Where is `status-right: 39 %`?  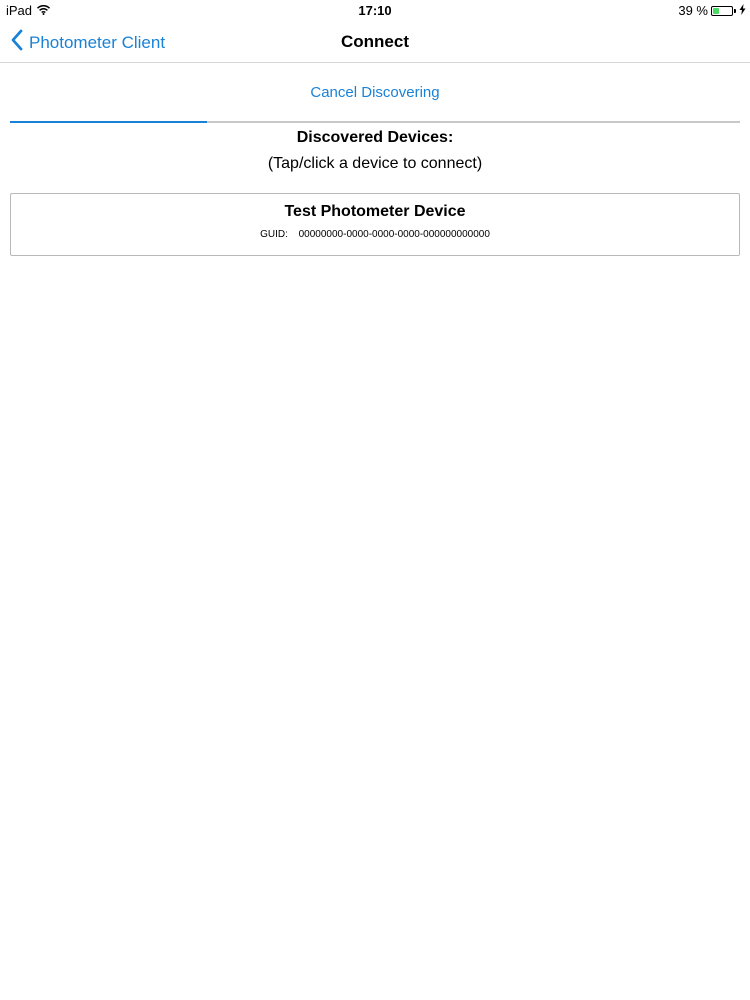
status-right: 39 % is located at coordinates (712, 10).